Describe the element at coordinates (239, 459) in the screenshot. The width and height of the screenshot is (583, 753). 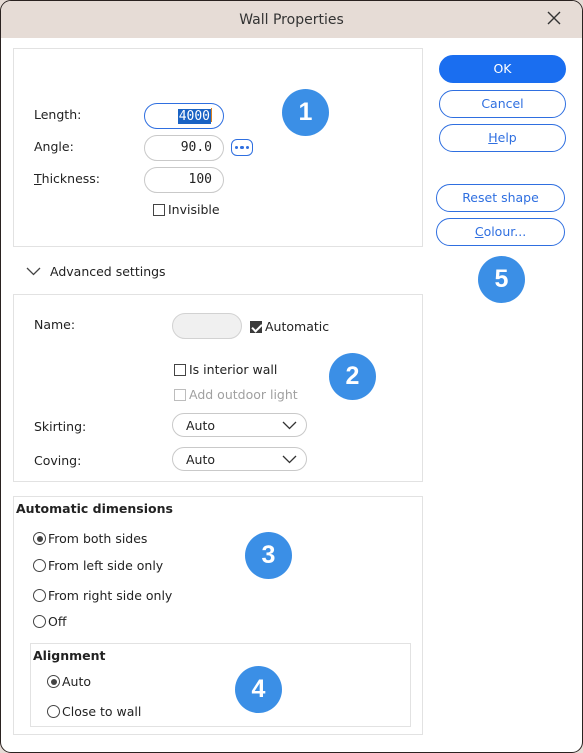
I see `coving-select: Auto` at that location.